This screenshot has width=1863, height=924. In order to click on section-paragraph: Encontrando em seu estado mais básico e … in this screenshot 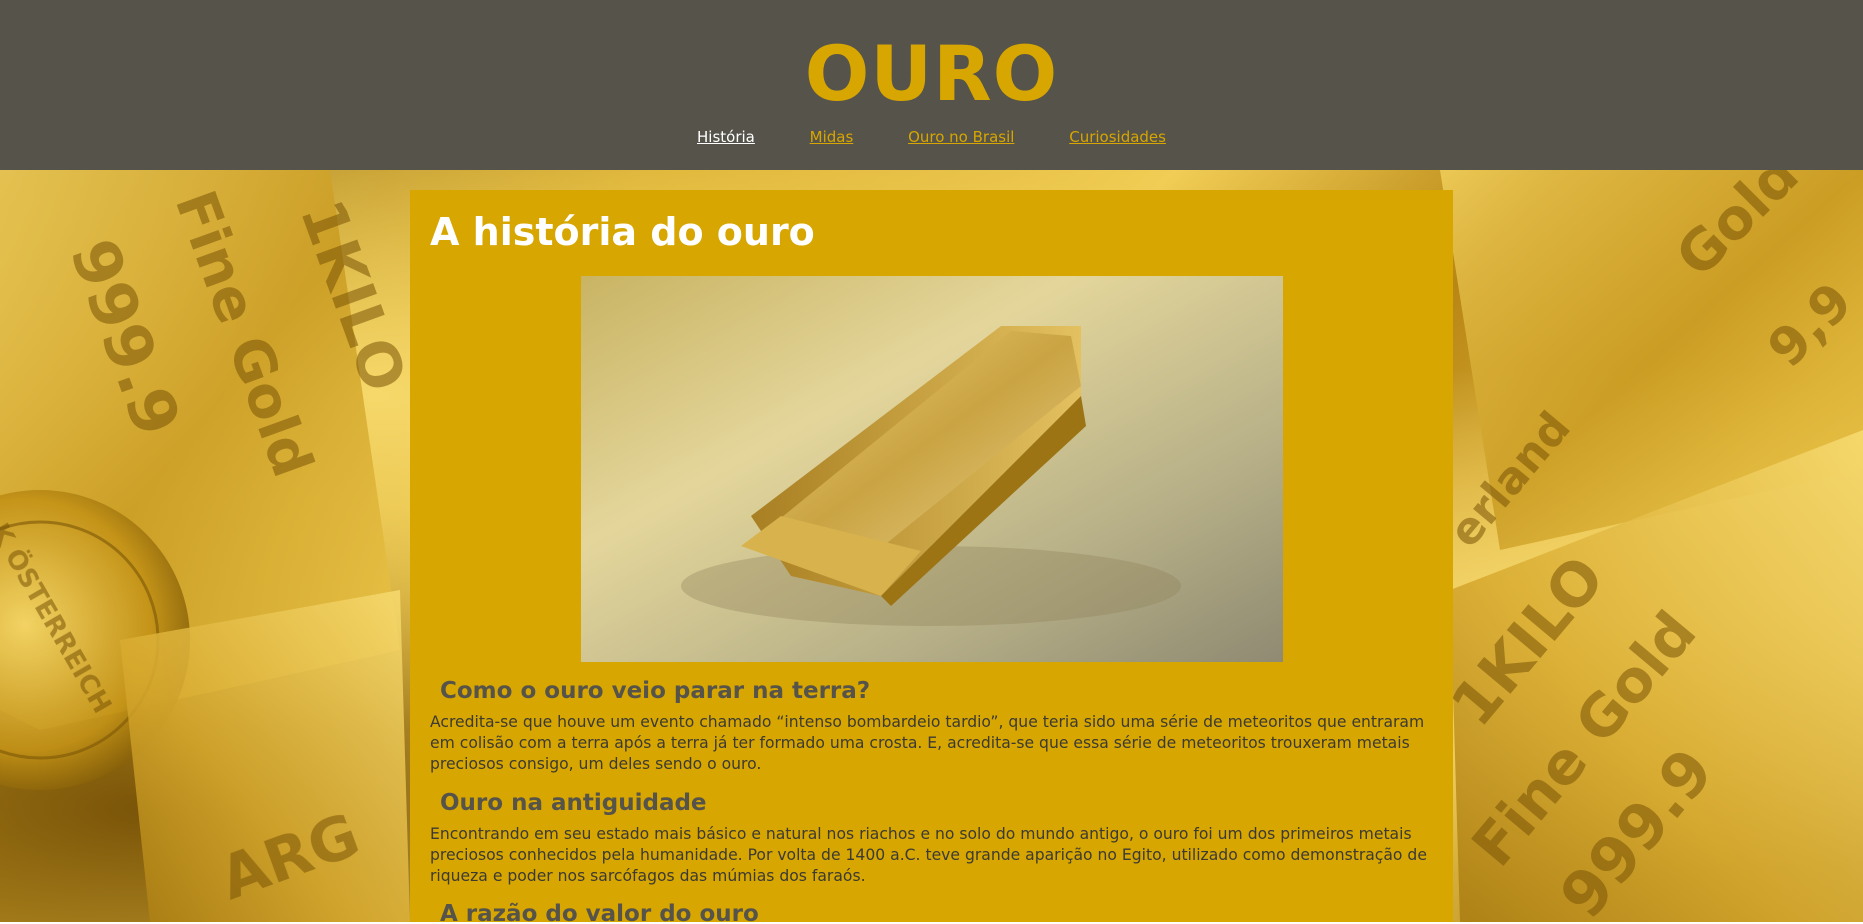, I will do `click(928, 855)`.